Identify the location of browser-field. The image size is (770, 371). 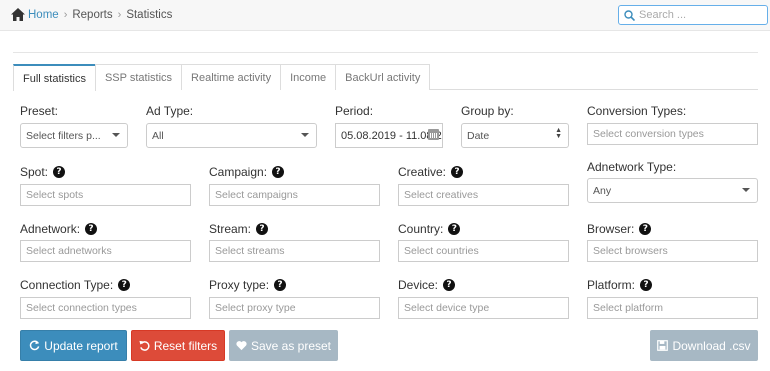
(675, 251).